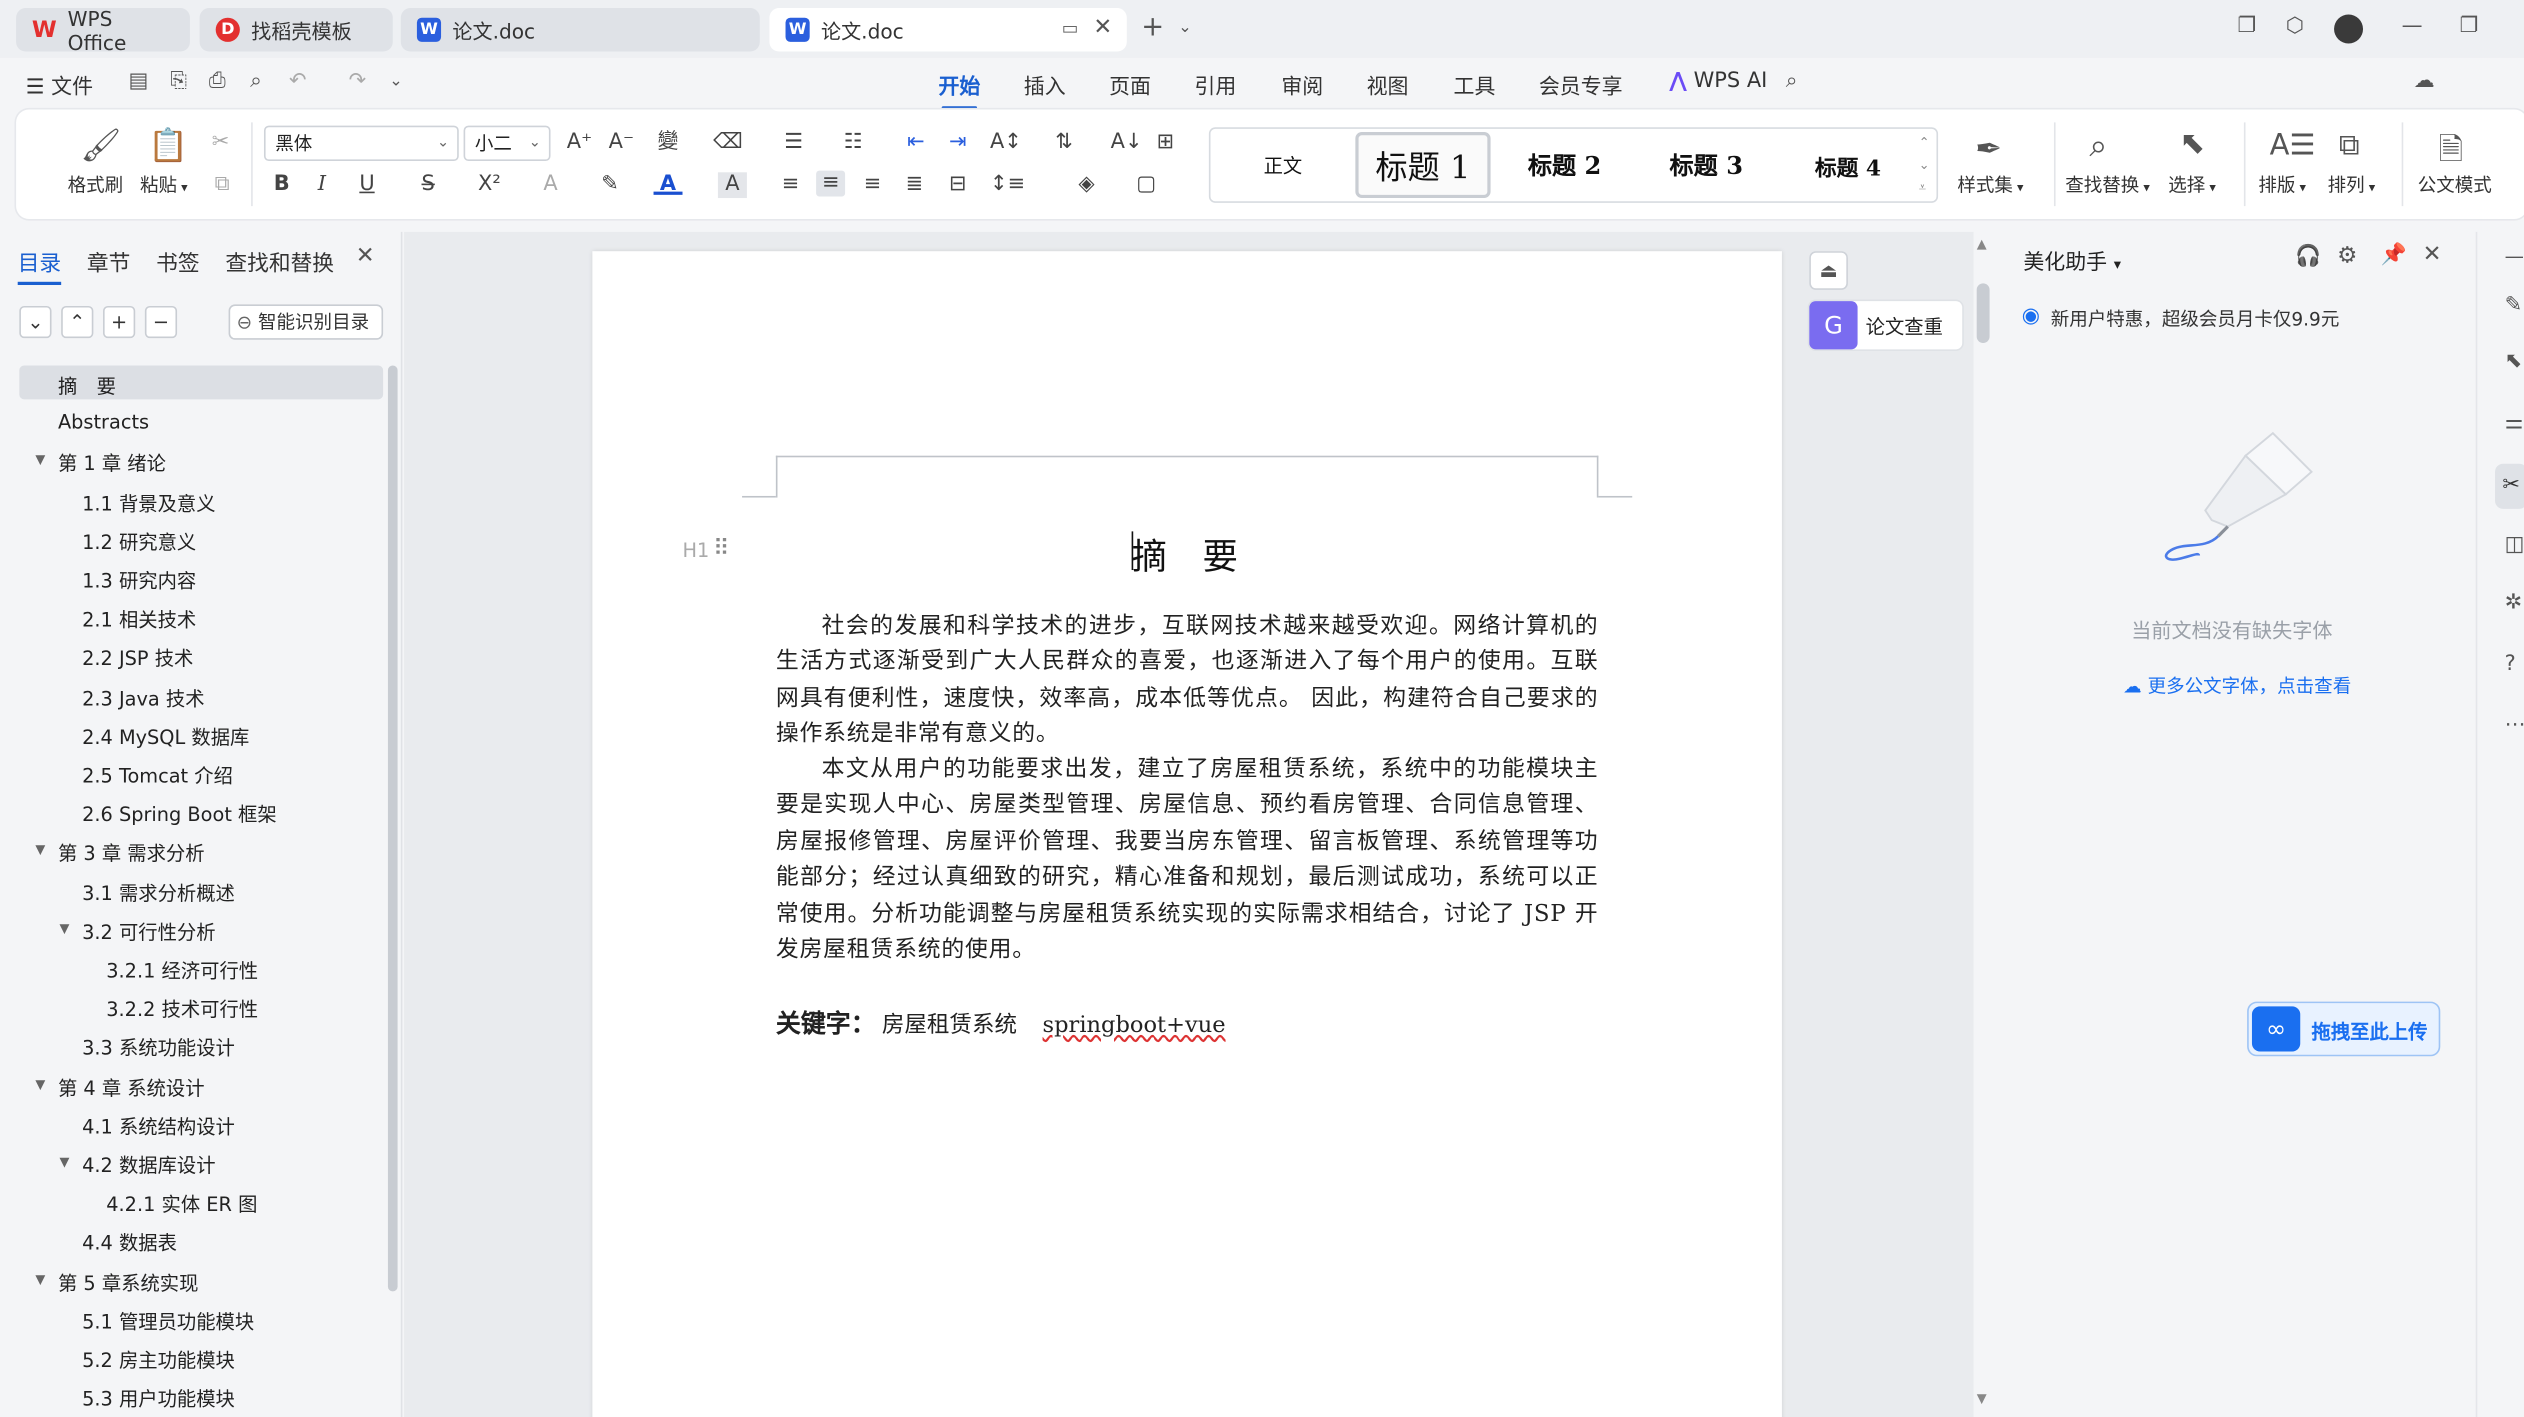  Describe the element at coordinates (2195, 319) in the screenshot. I see `promo-link: 新用户特惠，超级会员月卡仅9.9元` at that location.